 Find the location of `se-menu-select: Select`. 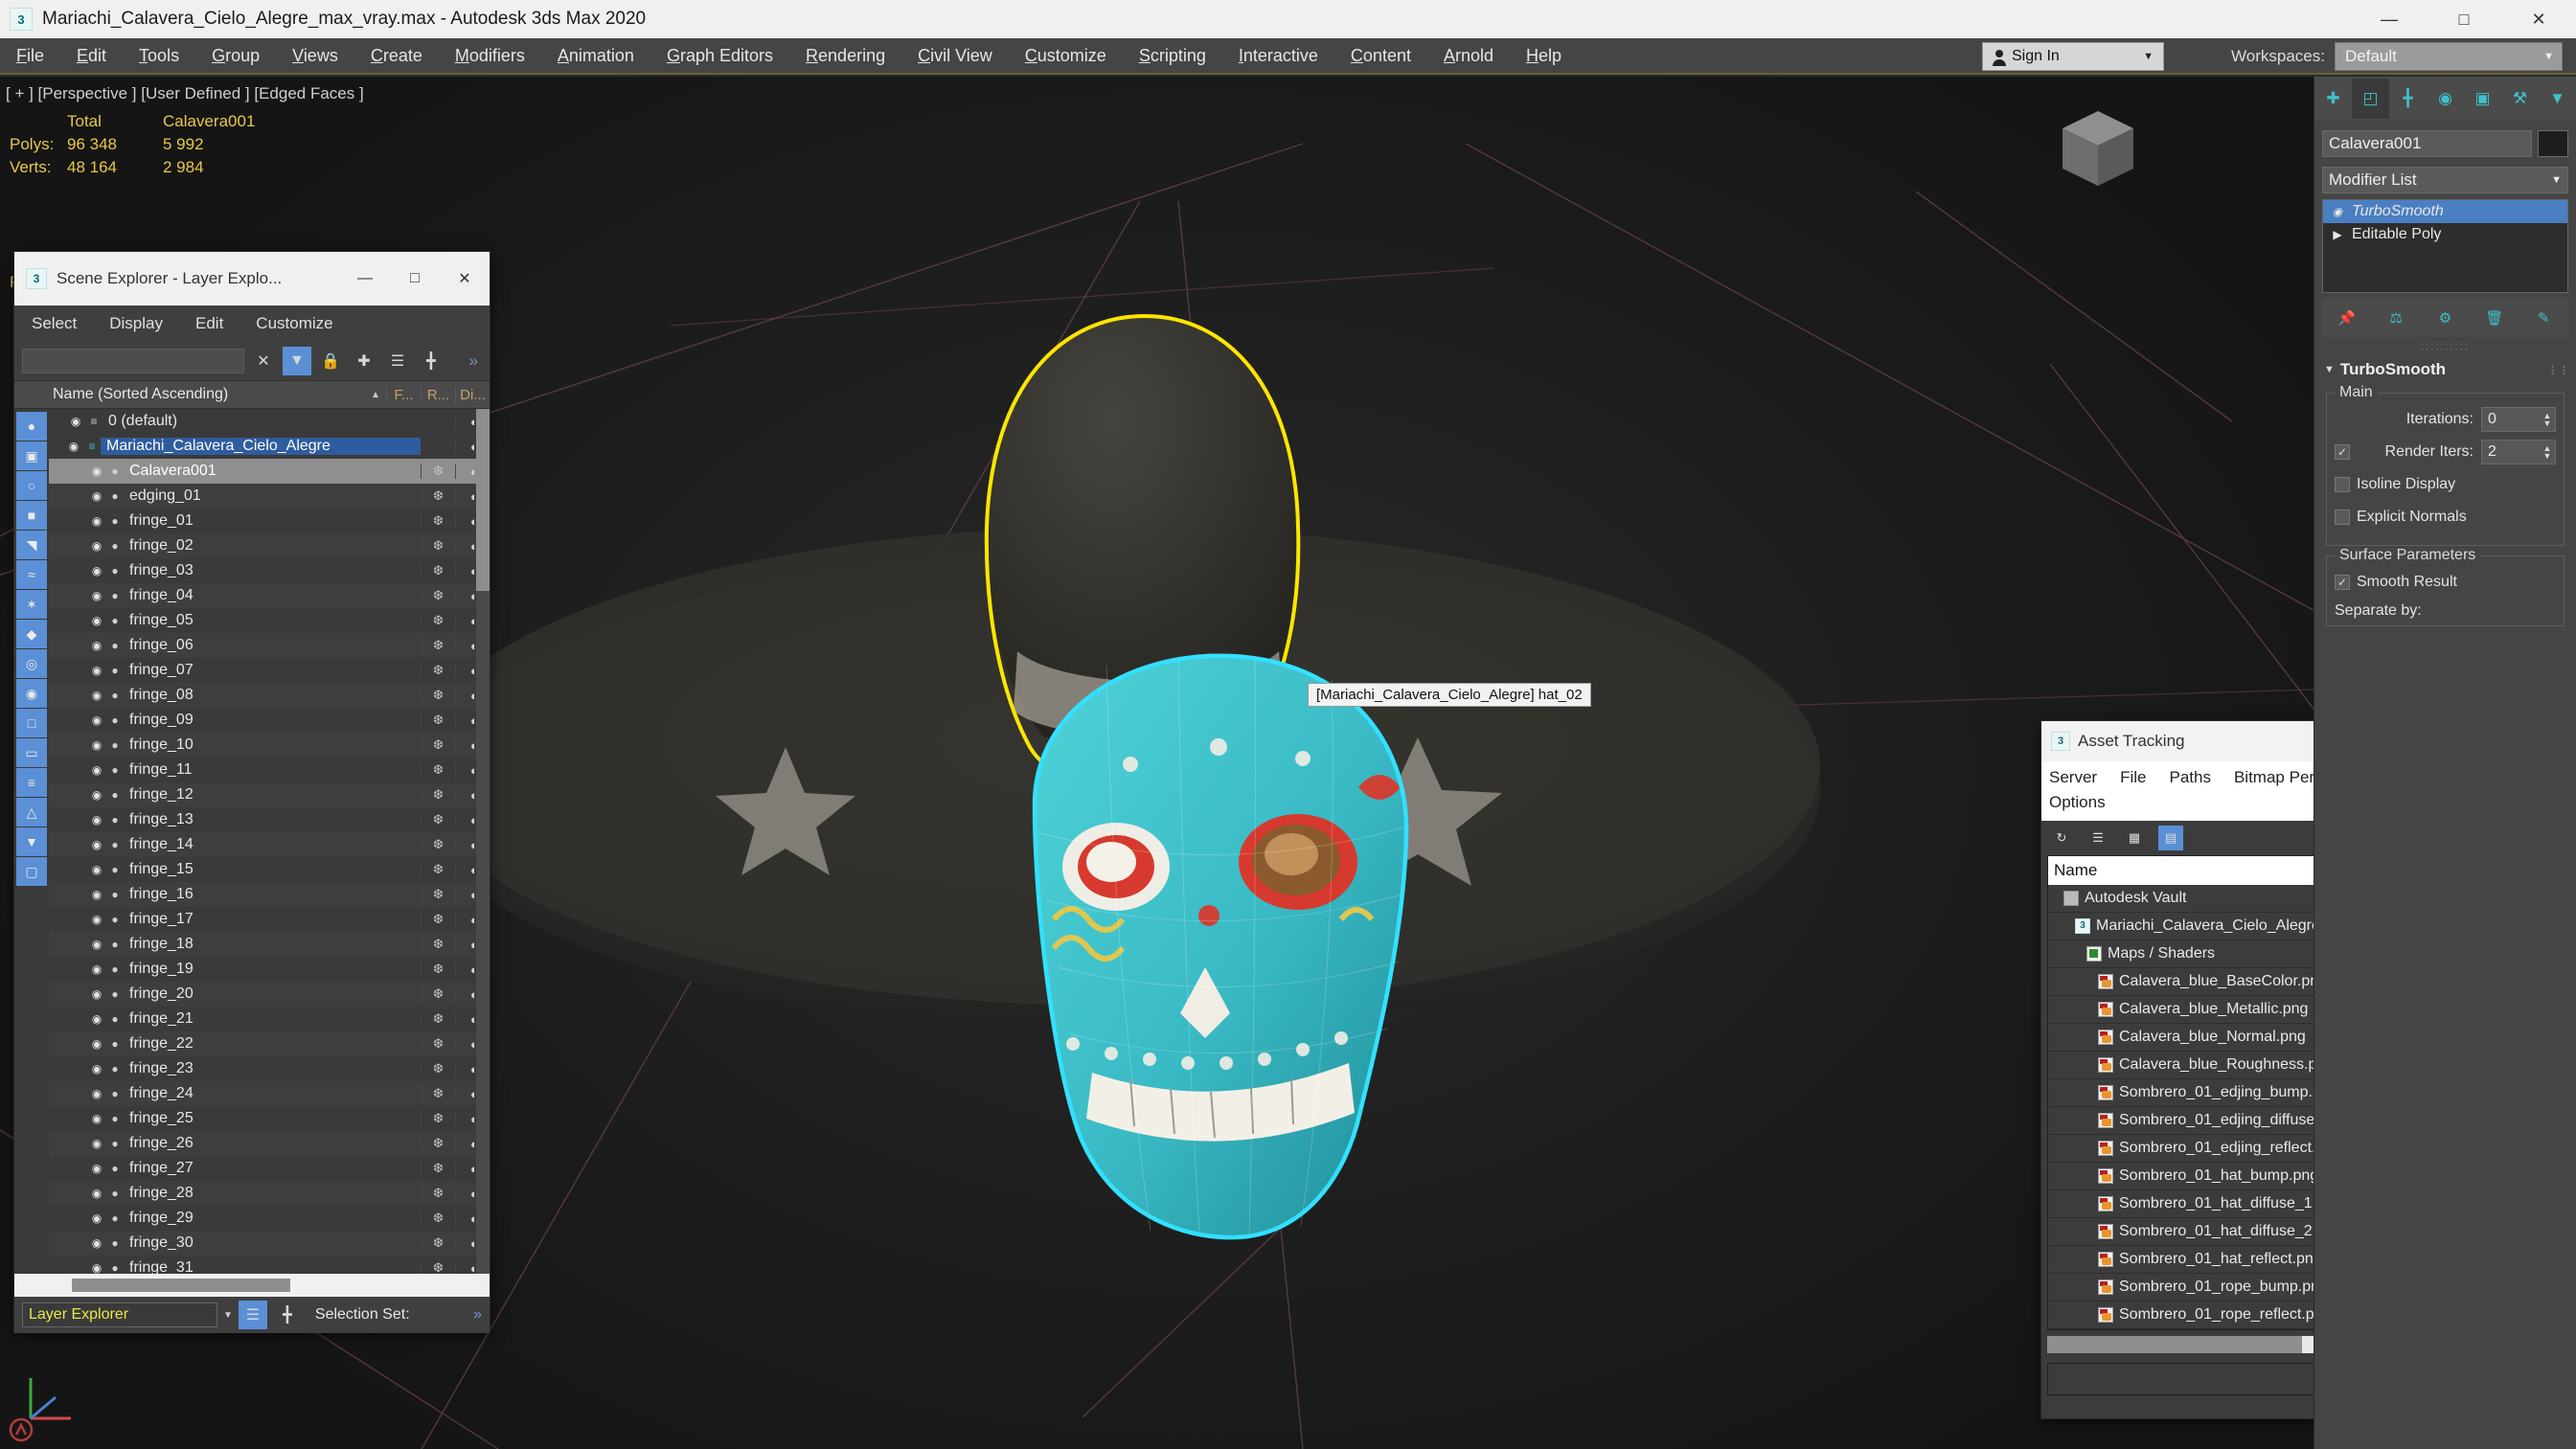

se-menu-select: Select is located at coordinates (54, 323).